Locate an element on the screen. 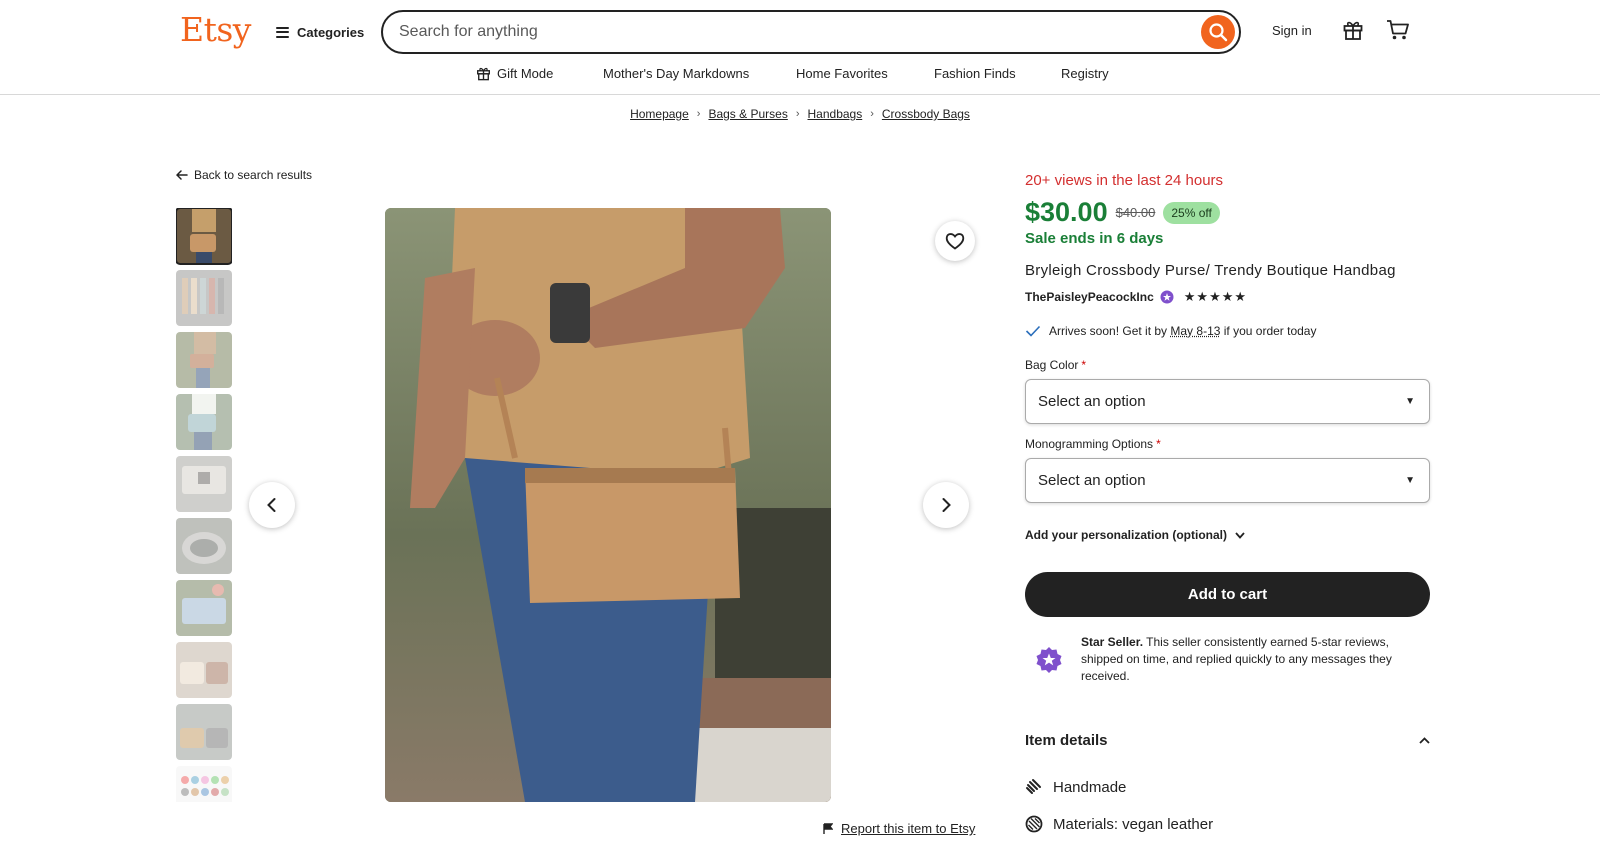 The width and height of the screenshot is (1600, 862). item-details-toggle: Item details is located at coordinates (1227, 740).